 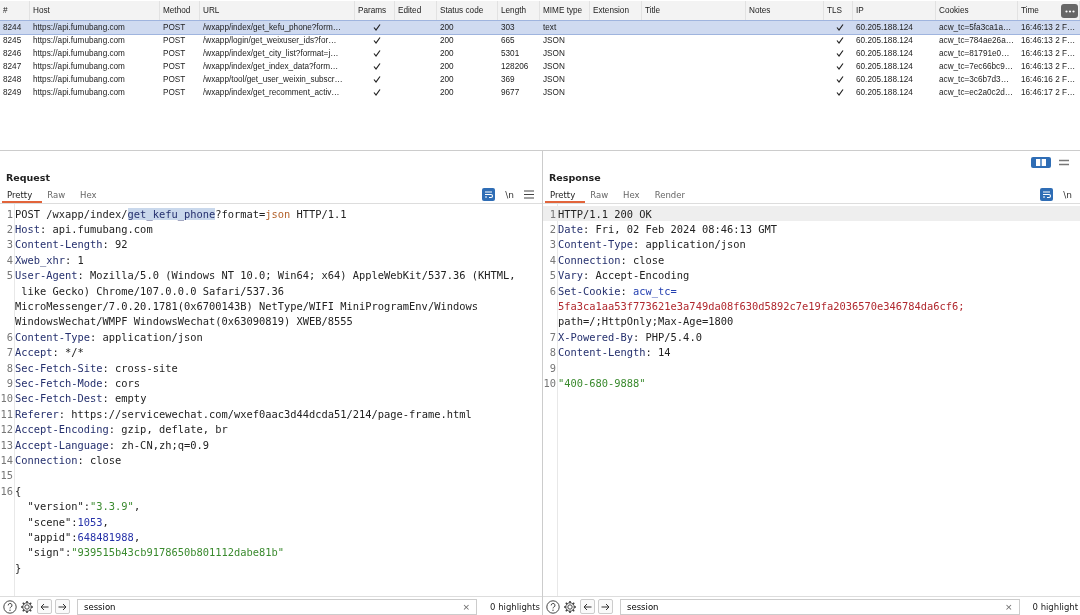 What do you see at coordinates (672, 194) in the screenshot?
I see `view-tab: Render` at bounding box center [672, 194].